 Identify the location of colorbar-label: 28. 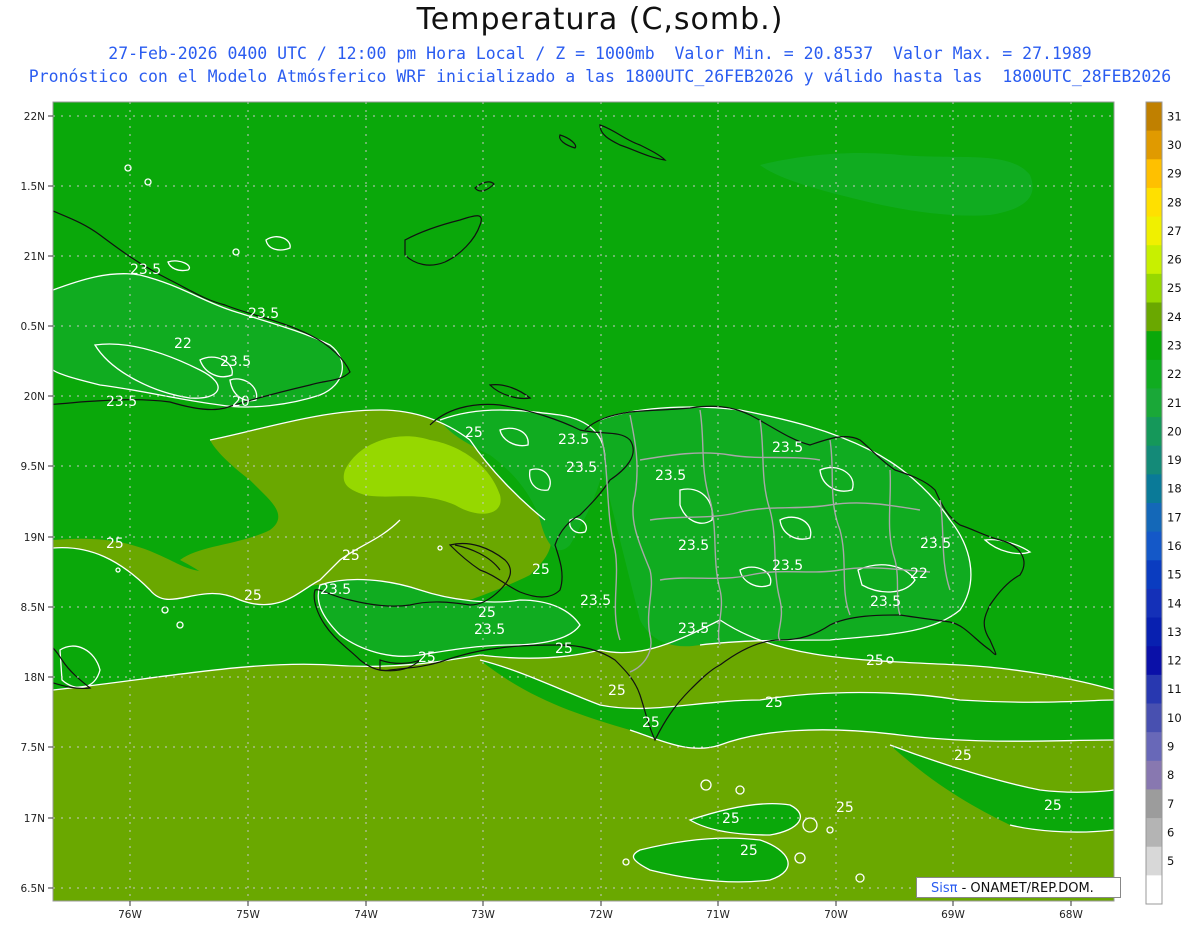
(1174, 202).